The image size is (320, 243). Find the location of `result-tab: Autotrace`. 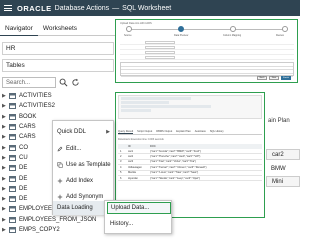

result-tab: Autotrace is located at coordinates (200, 131).